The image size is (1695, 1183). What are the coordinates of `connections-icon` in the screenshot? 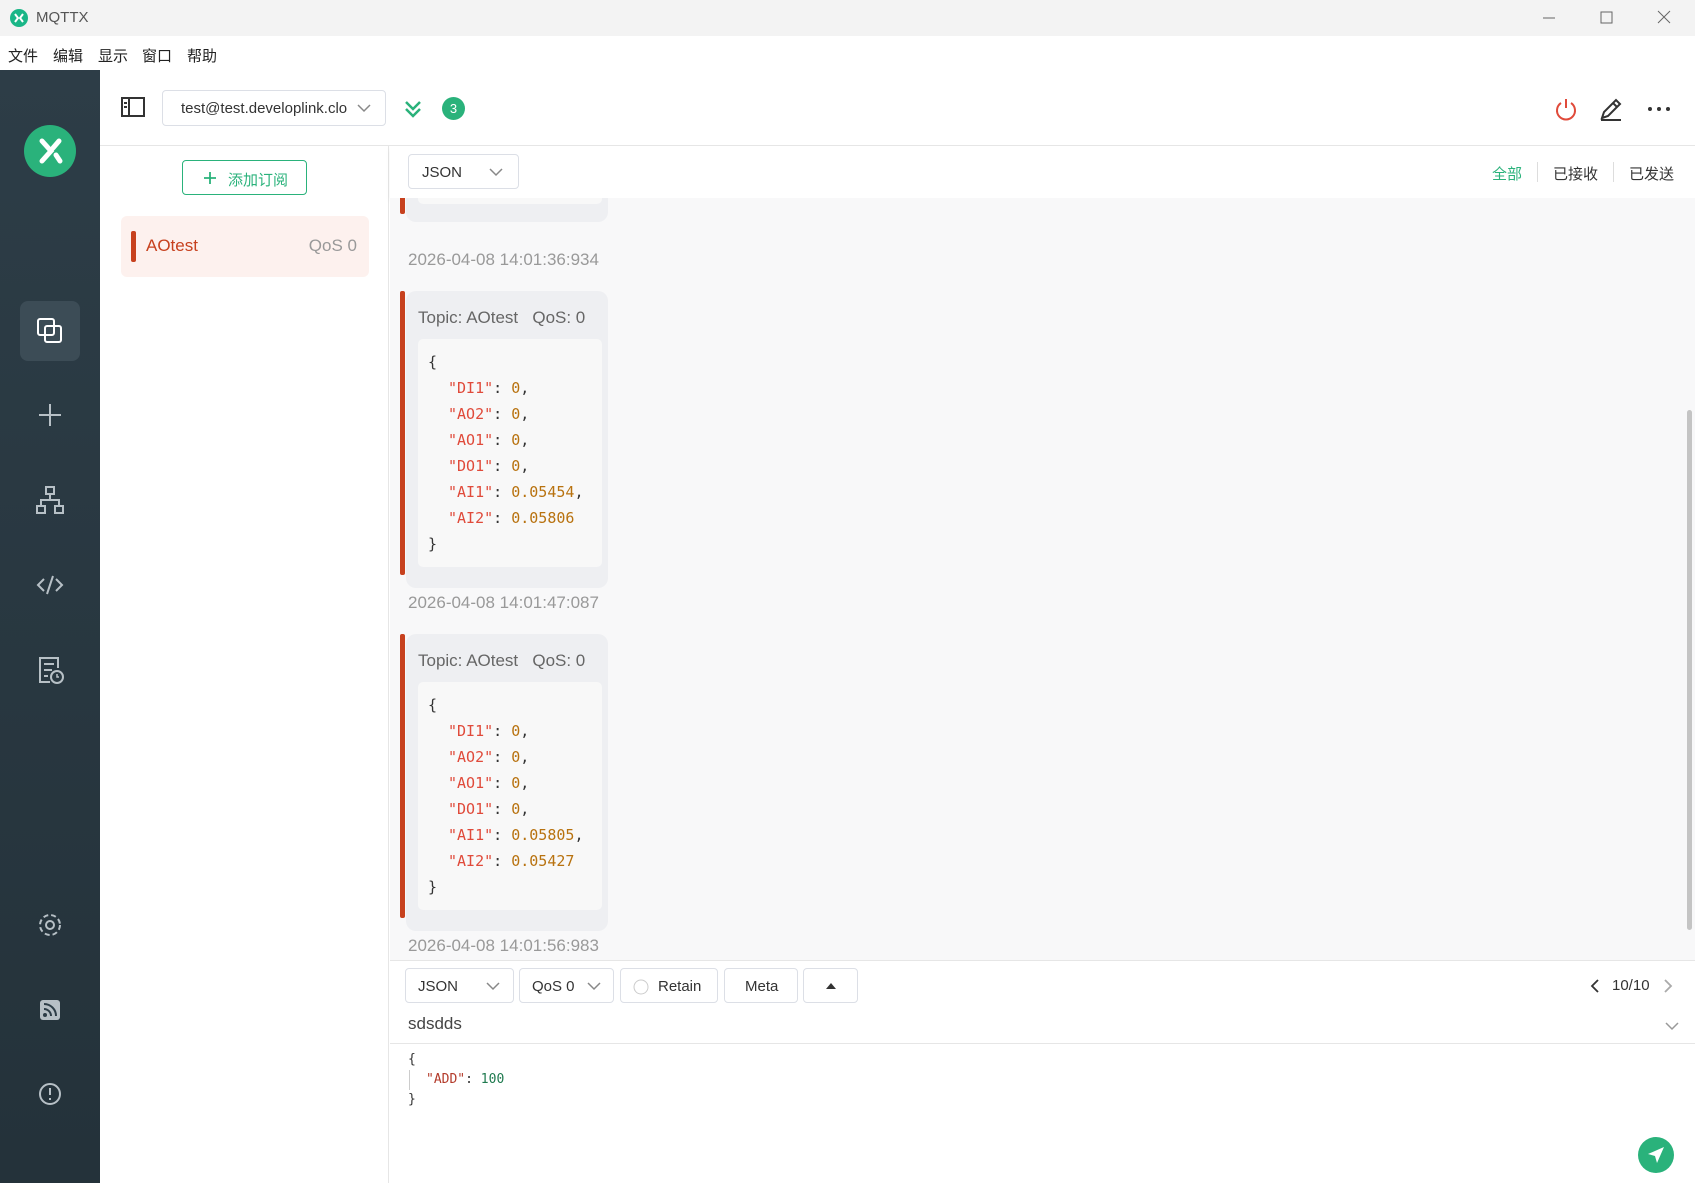 It's located at (50, 331).